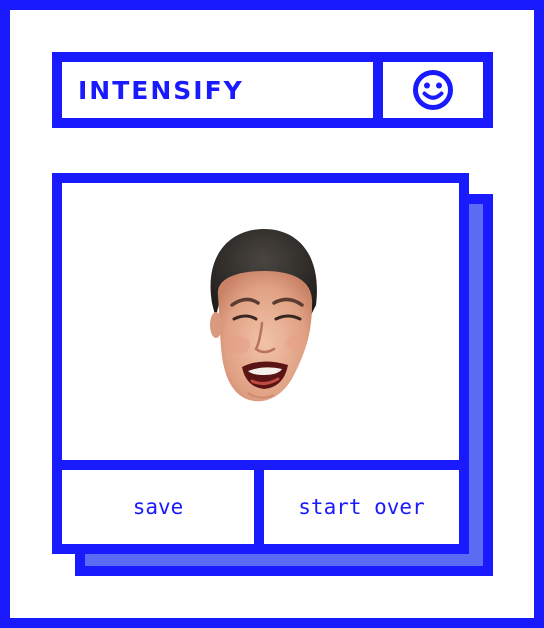 This screenshot has height=628, width=544. What do you see at coordinates (361, 507) in the screenshot?
I see `start-over-button: start over` at bounding box center [361, 507].